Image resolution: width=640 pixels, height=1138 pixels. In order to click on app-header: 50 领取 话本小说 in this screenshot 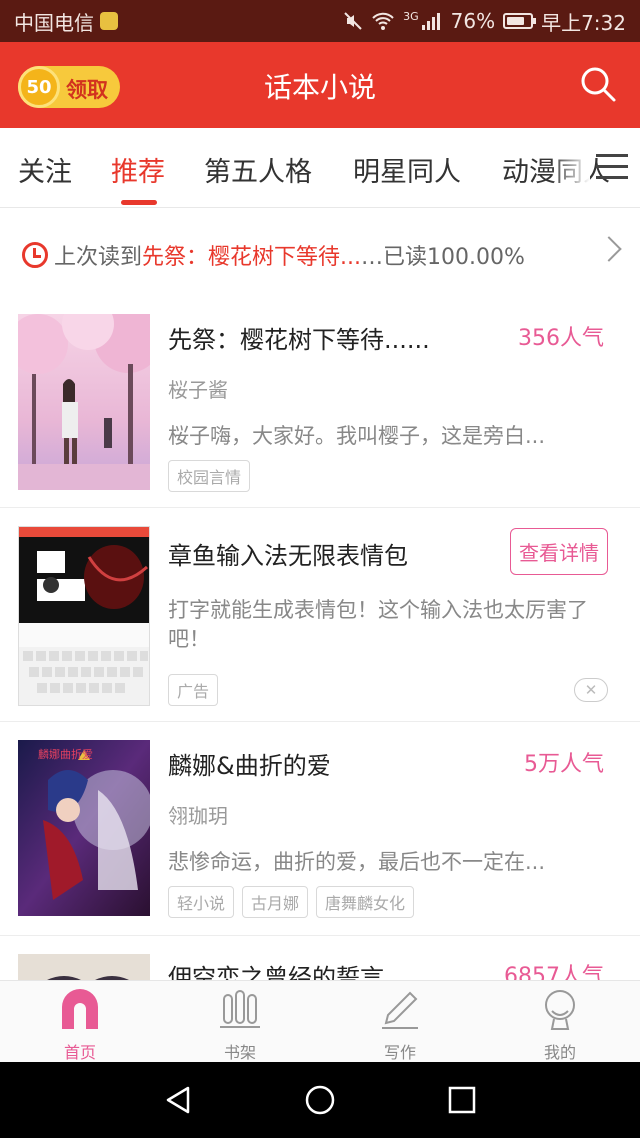, I will do `click(320, 85)`.